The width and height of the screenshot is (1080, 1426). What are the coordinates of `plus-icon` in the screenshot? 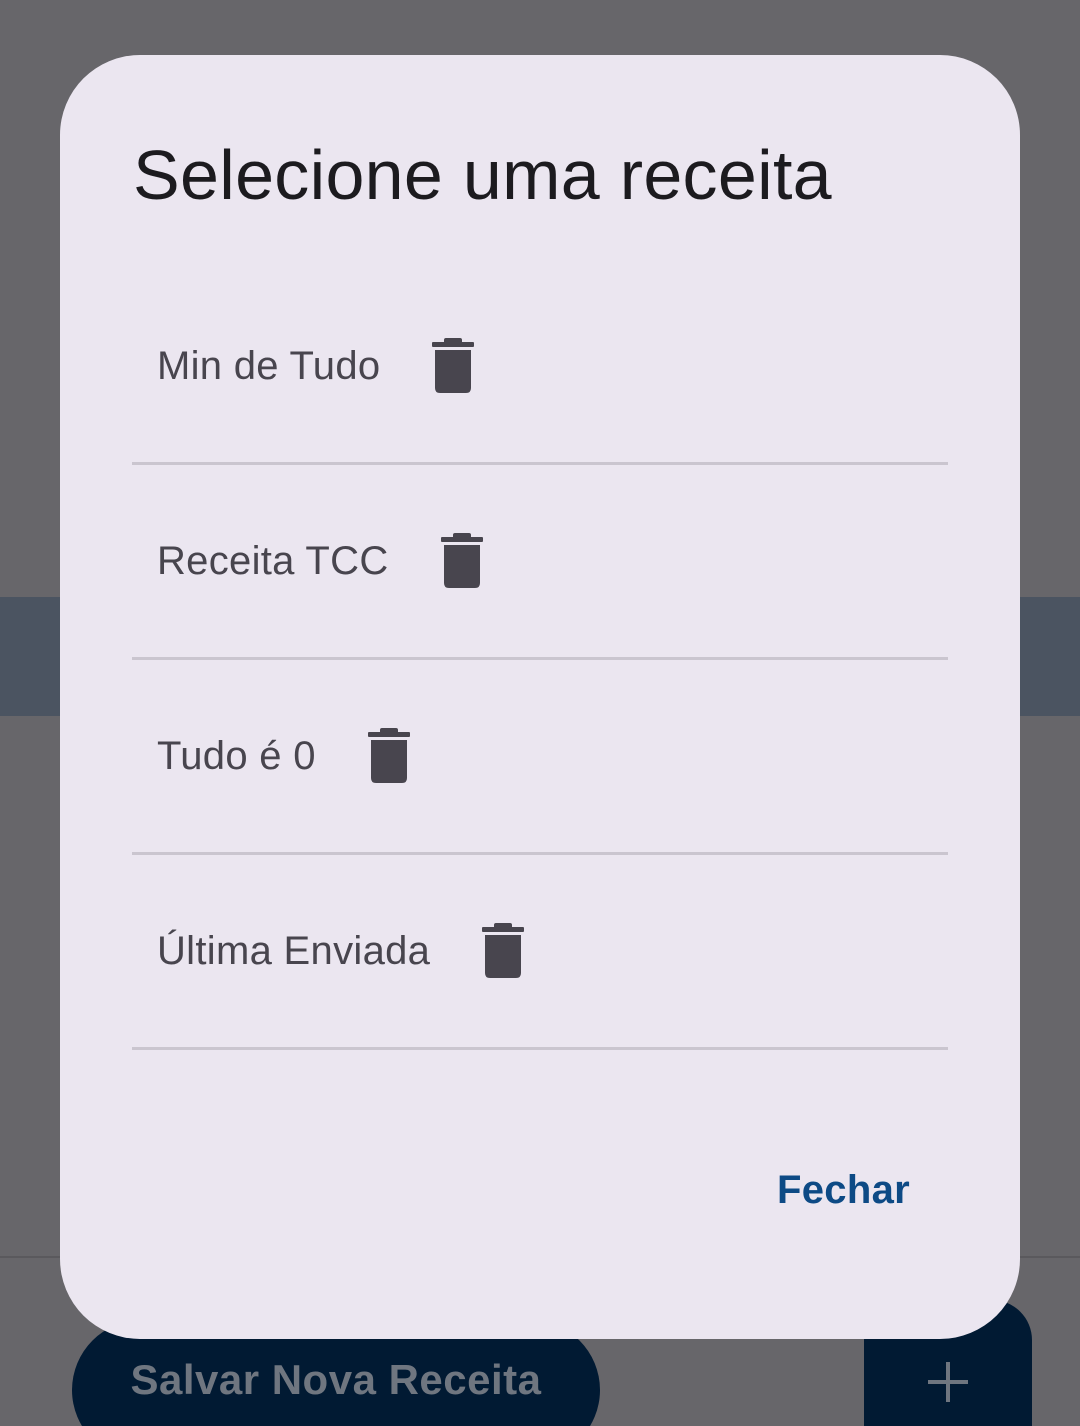 It's located at (948, 1384).